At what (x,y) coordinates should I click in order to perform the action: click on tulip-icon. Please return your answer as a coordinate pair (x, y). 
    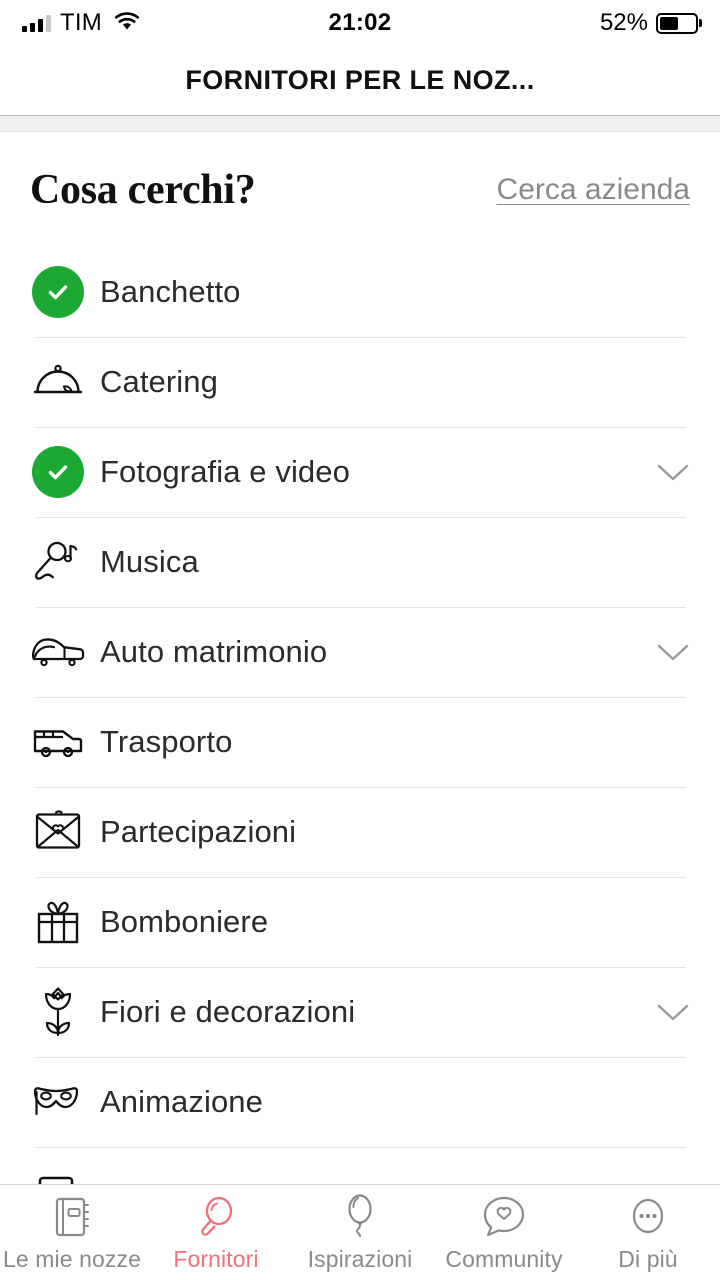
    Looking at the image, I should click on (58, 1012).